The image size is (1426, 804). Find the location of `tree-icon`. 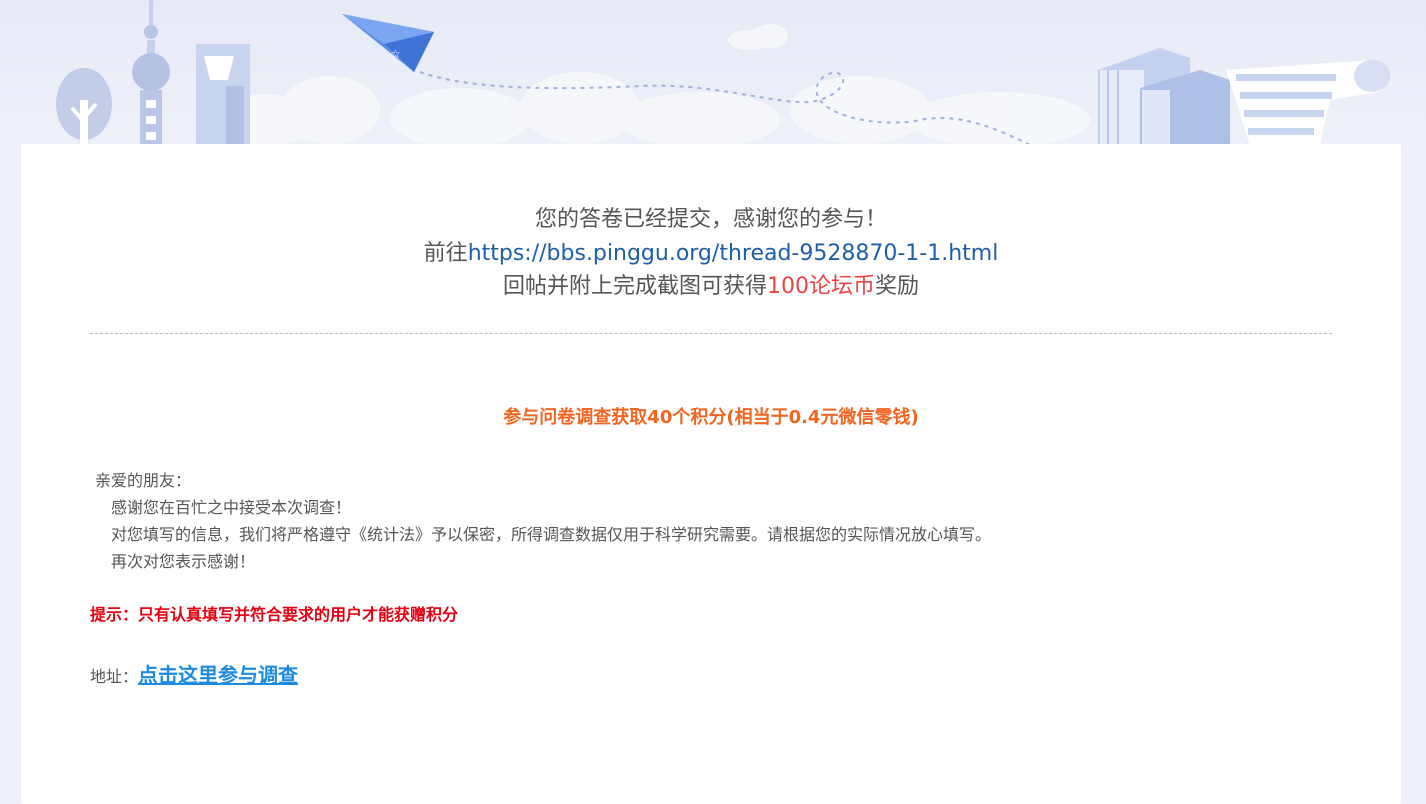

tree-icon is located at coordinates (84, 106).